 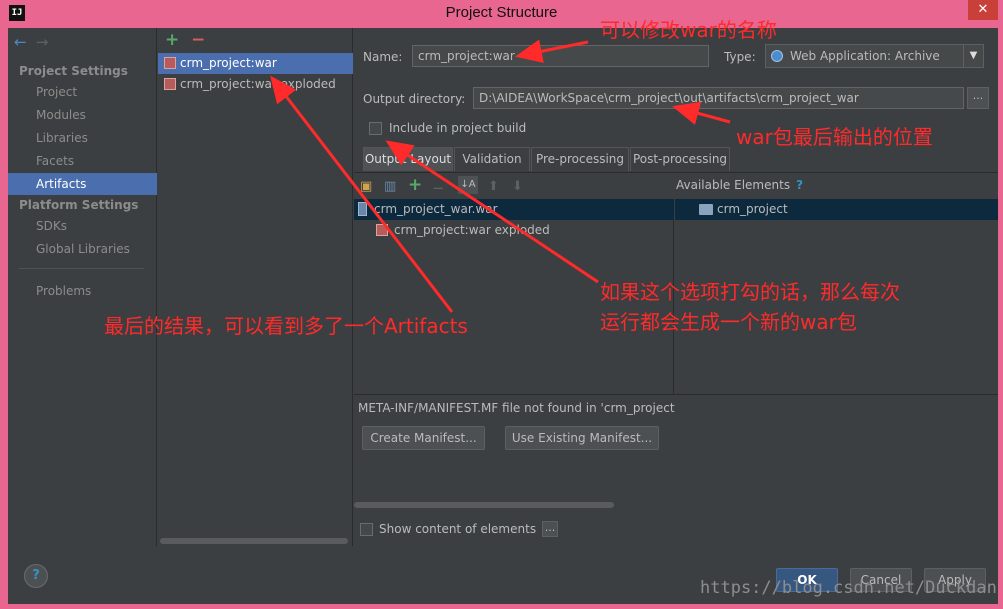 What do you see at coordinates (799, 185) in the screenshot?
I see `help-icon: ?` at bounding box center [799, 185].